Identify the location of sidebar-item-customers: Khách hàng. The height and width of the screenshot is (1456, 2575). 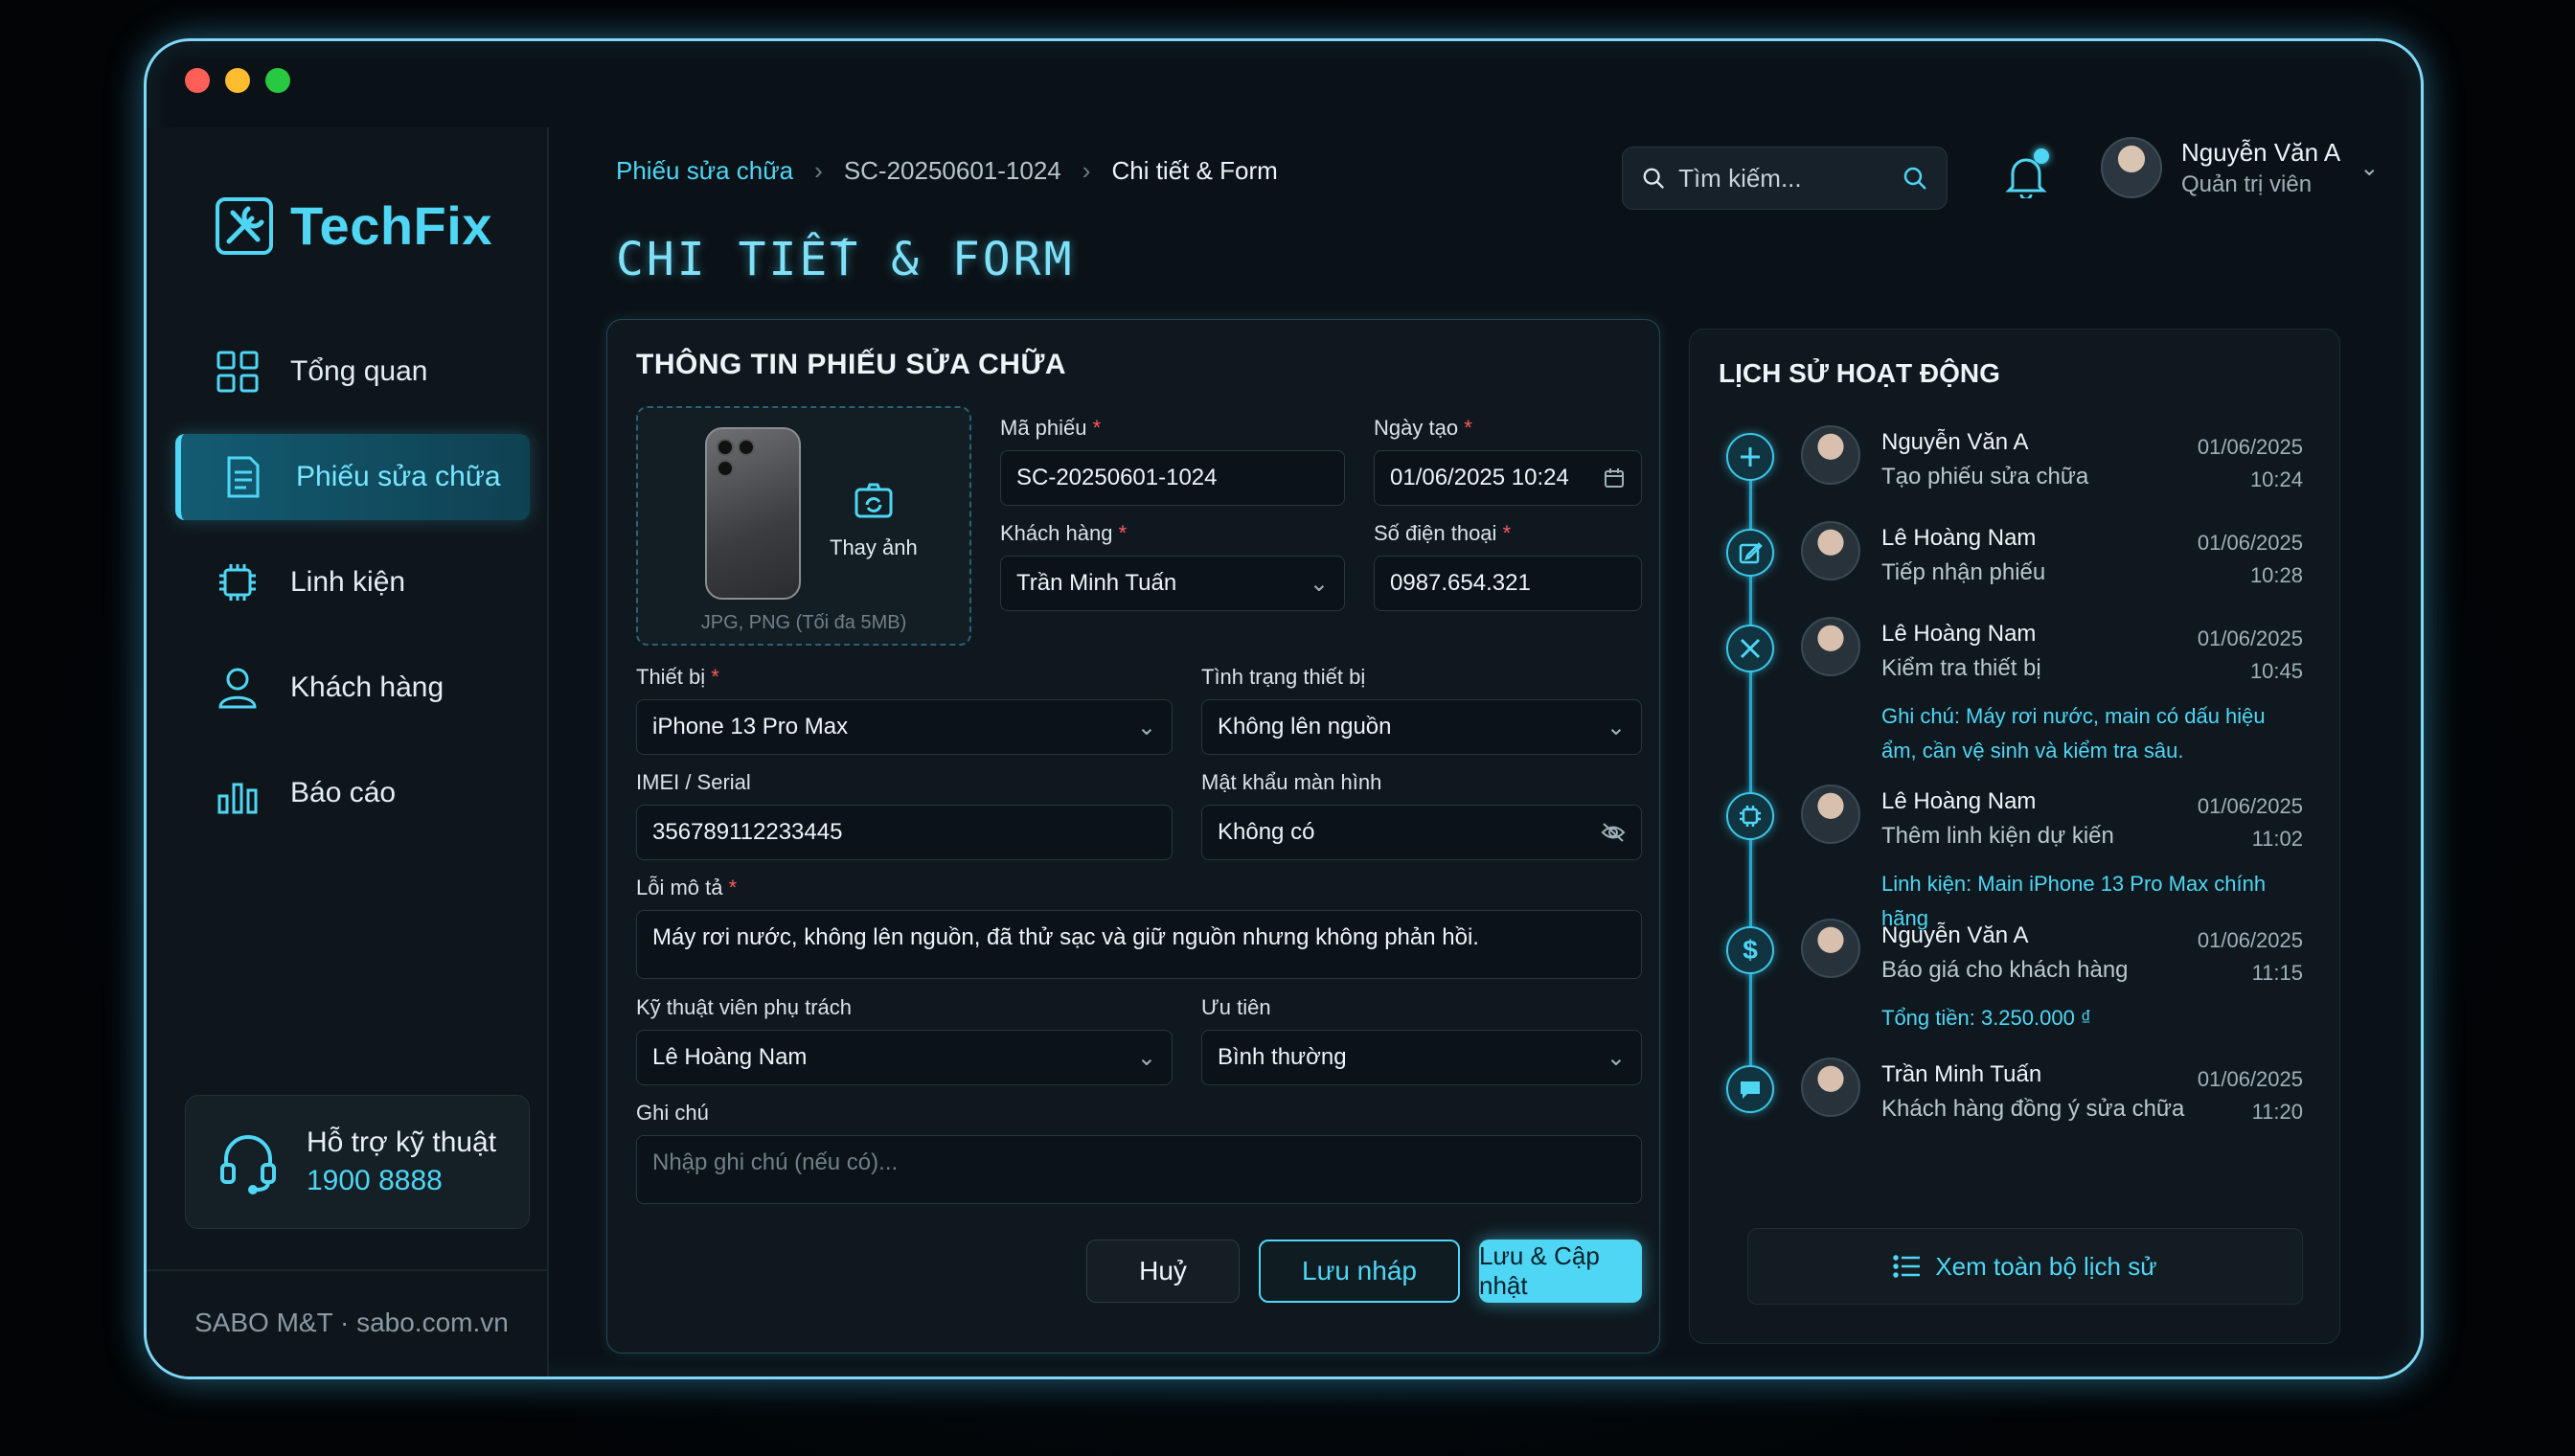
(352, 688).